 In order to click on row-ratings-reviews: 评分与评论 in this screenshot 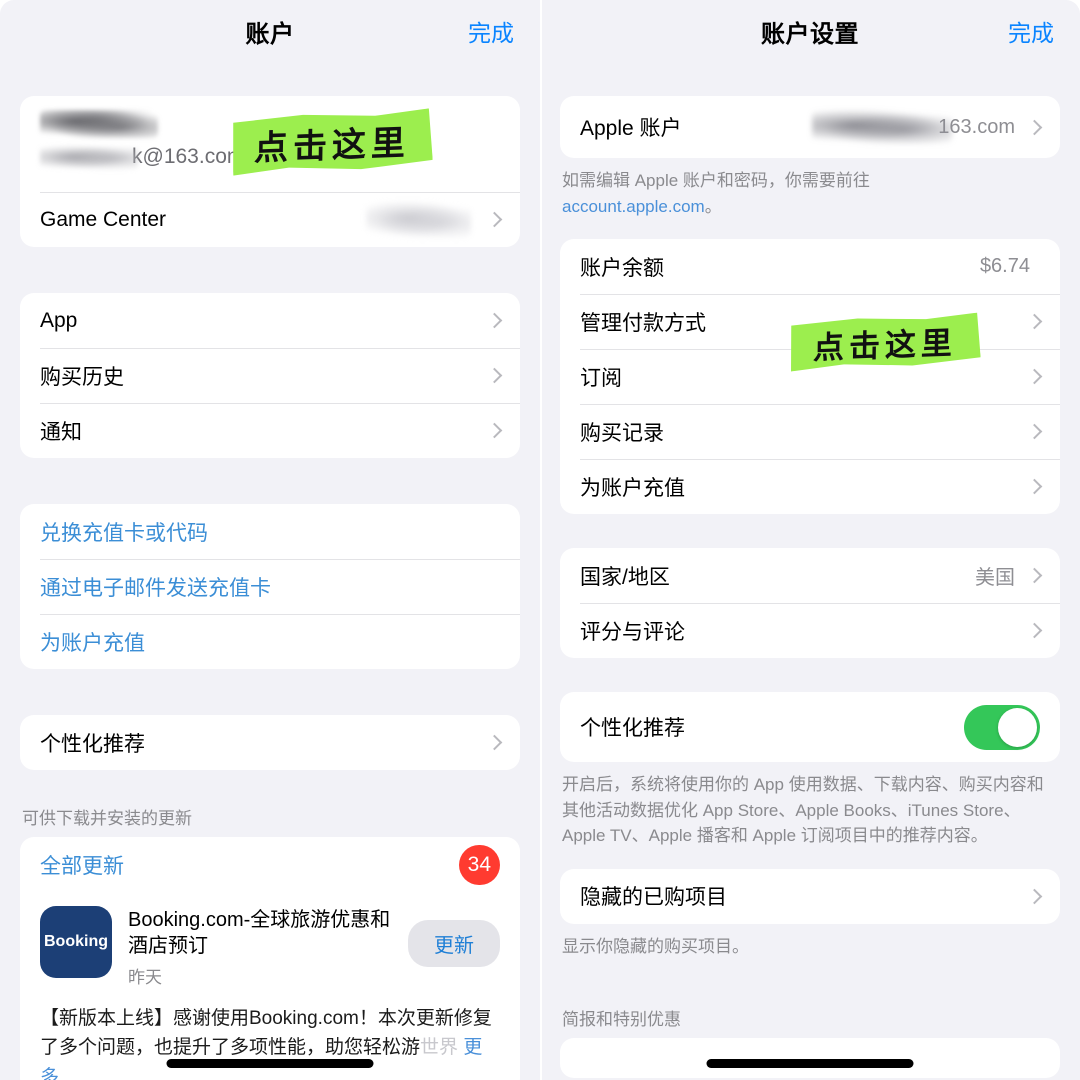, I will do `click(810, 630)`.